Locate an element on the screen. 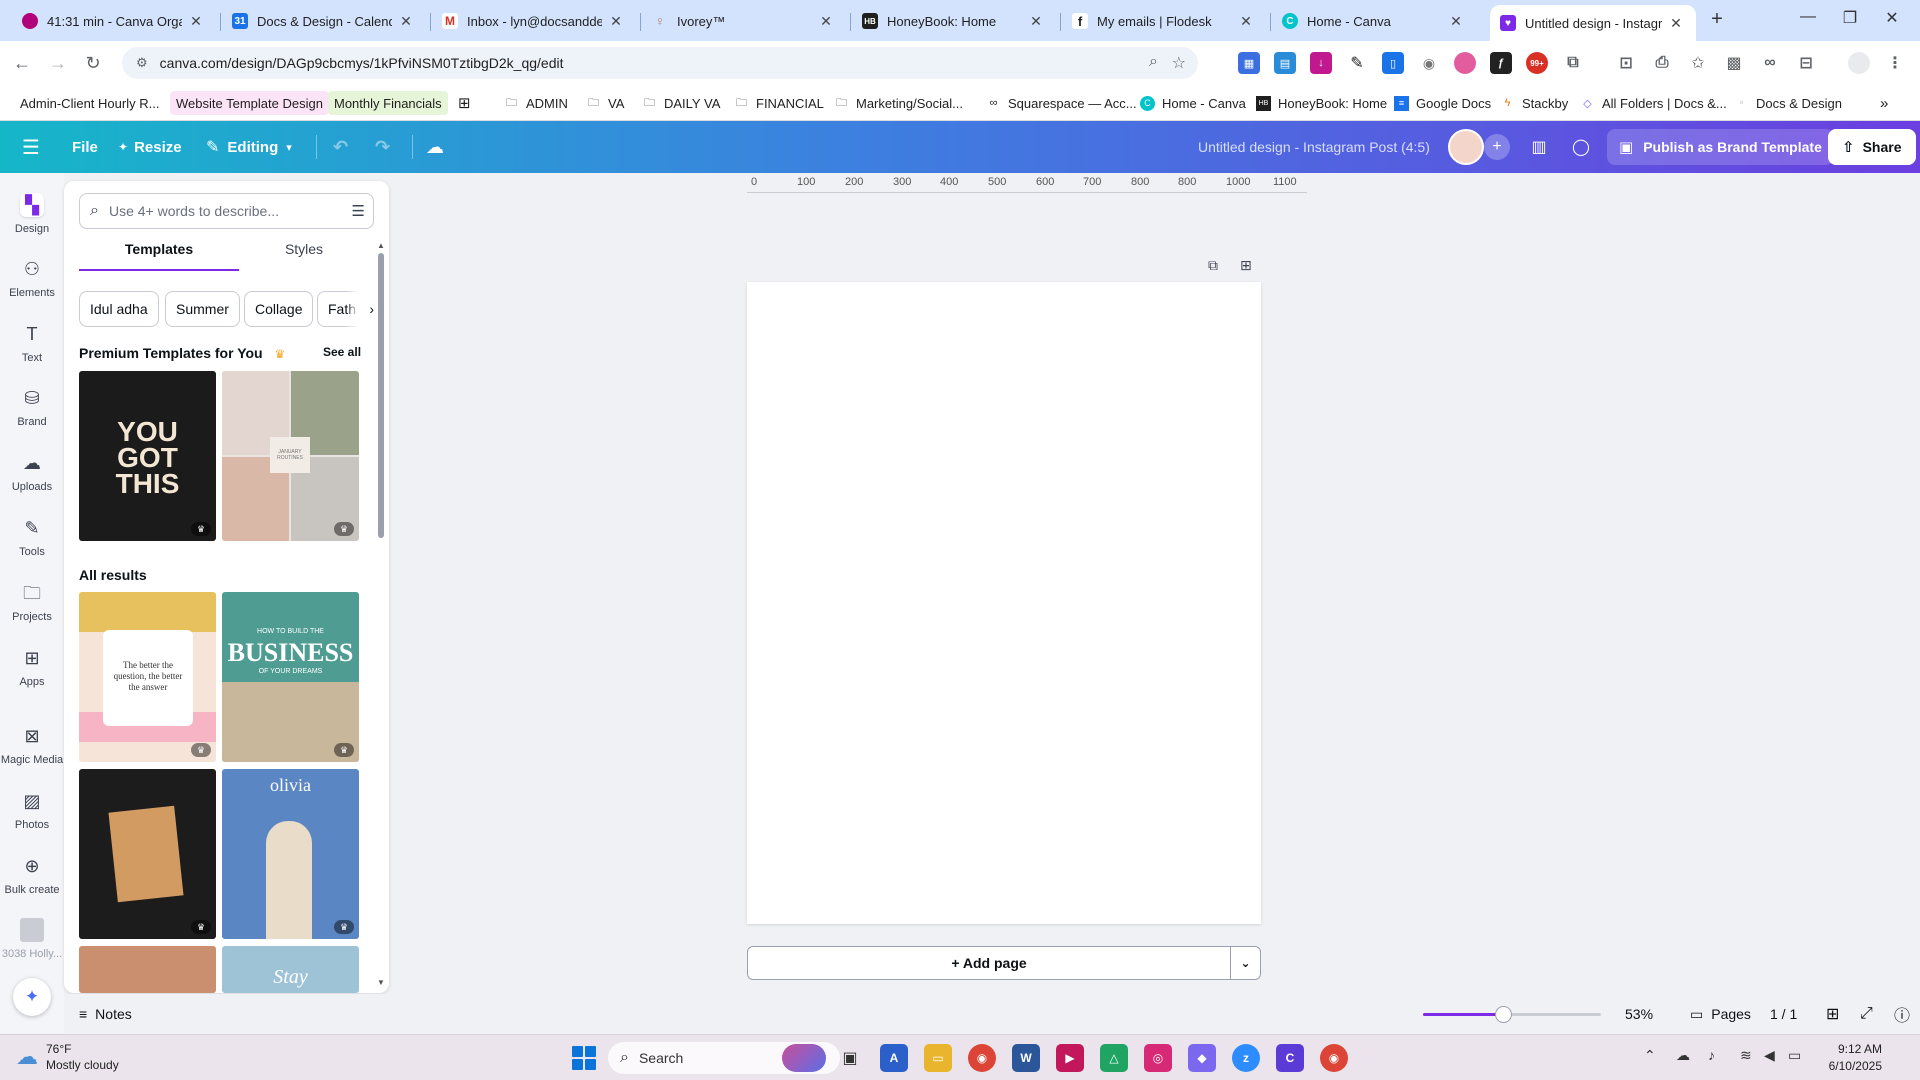  panel-scrollbar: ▲ is located at coordinates (381, 531).